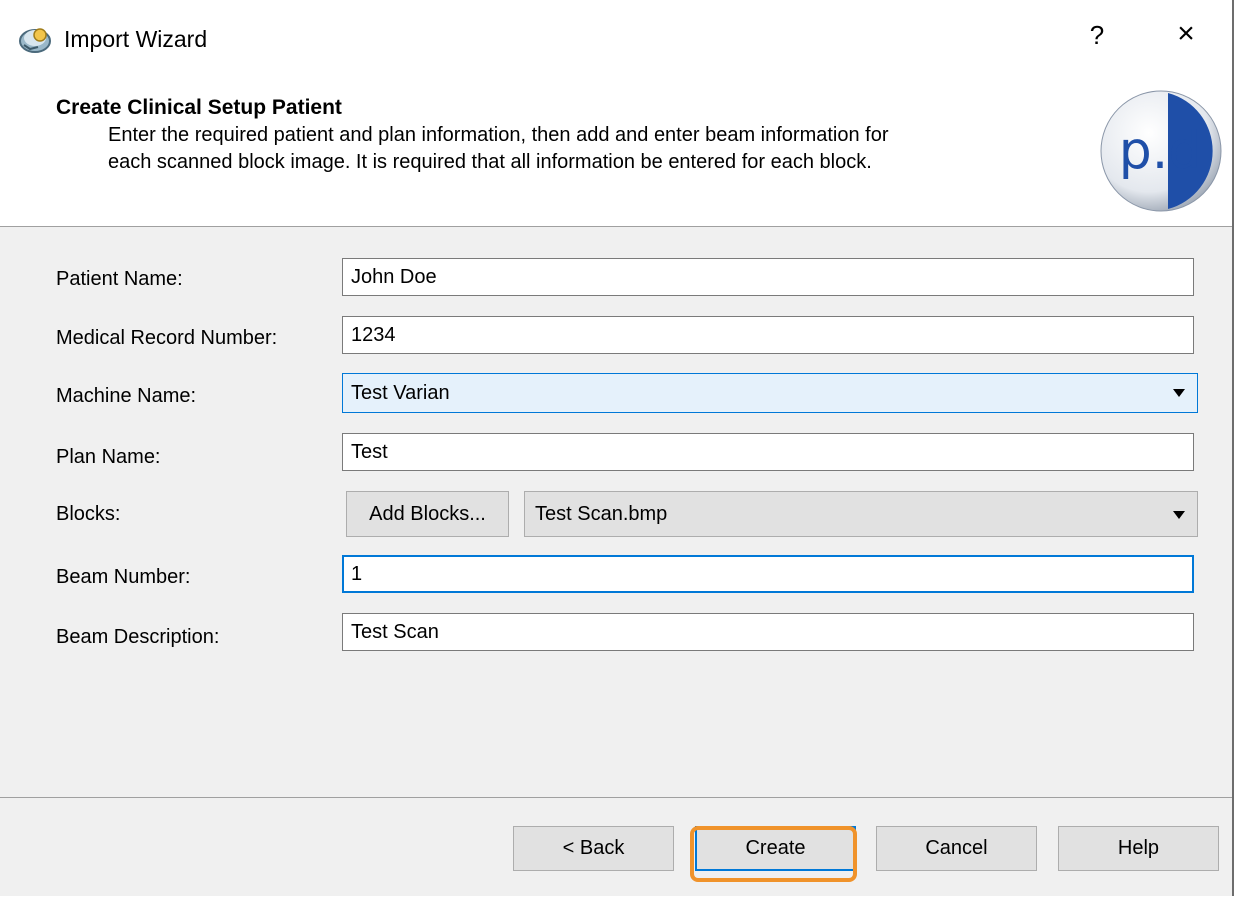 The width and height of the screenshot is (1235, 898). Describe the element at coordinates (773, 854) in the screenshot. I see `create-button-highlight` at that location.